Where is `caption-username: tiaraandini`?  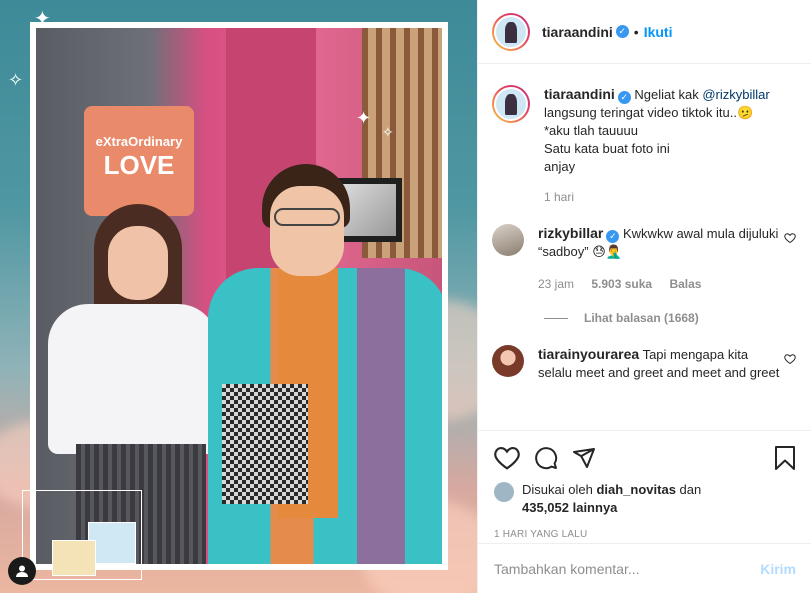 caption-username: tiaraandini is located at coordinates (579, 94).